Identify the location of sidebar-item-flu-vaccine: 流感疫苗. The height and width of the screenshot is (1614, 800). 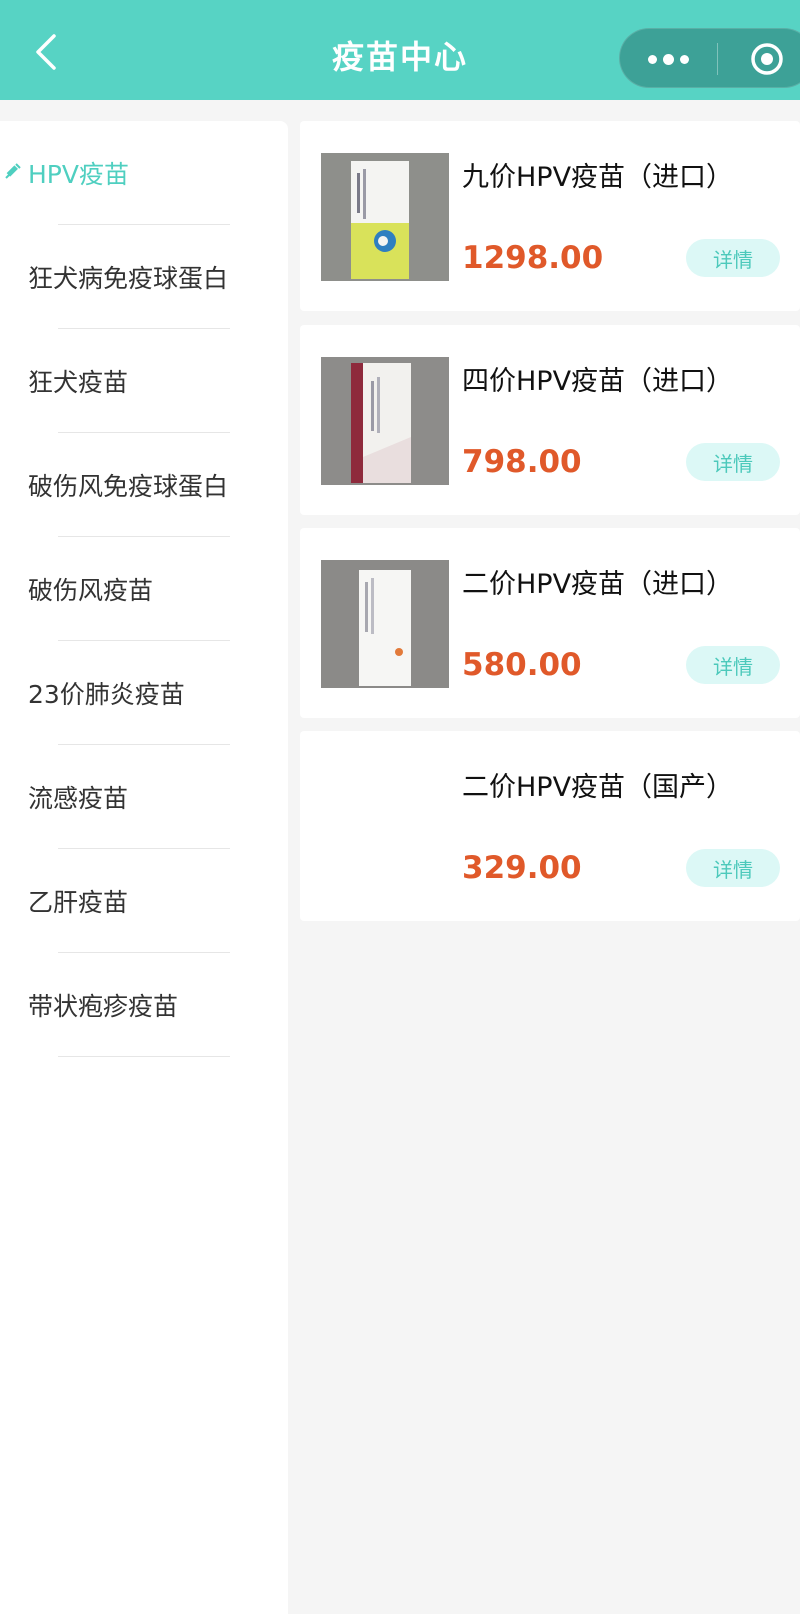
(144, 797).